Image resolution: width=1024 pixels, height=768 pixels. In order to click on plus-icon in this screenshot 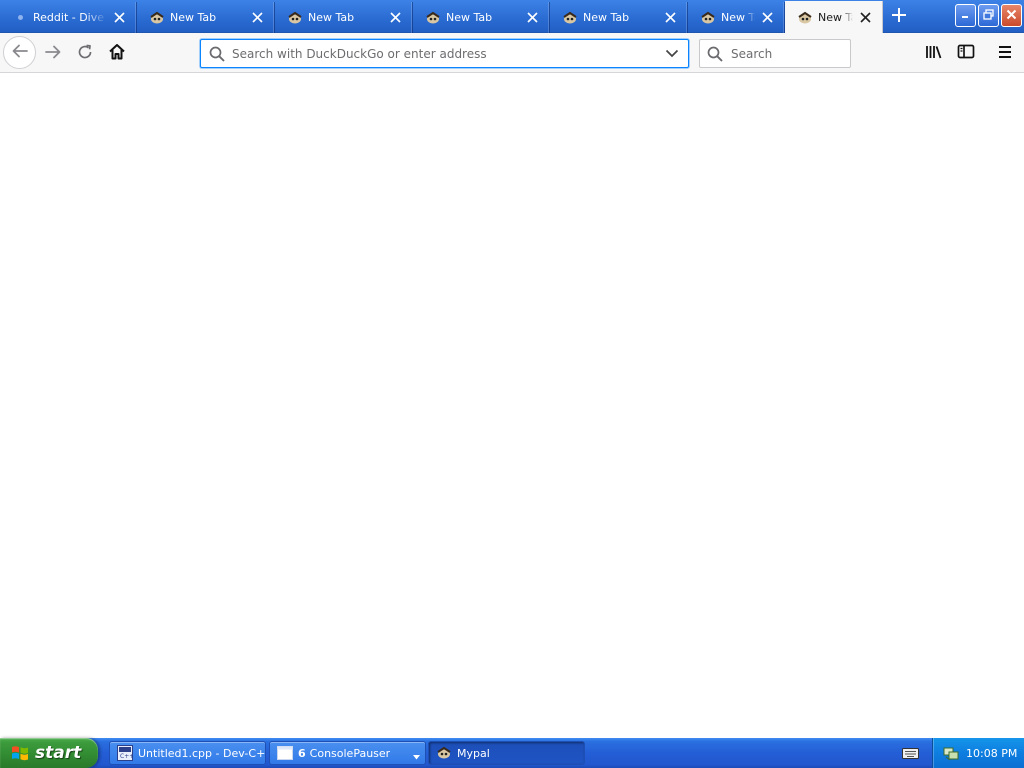, I will do `click(899, 16)`.